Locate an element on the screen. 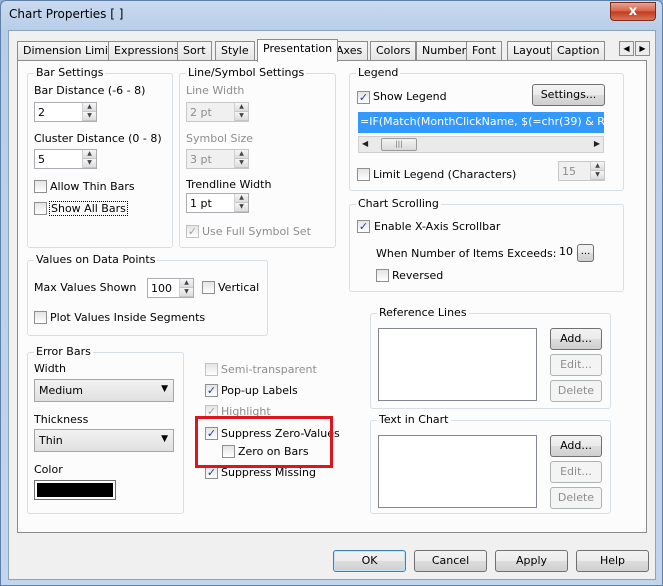 Image resolution: width=663 pixels, height=586 pixels. tab-expressions: Expressions is located at coordinates (147, 51).